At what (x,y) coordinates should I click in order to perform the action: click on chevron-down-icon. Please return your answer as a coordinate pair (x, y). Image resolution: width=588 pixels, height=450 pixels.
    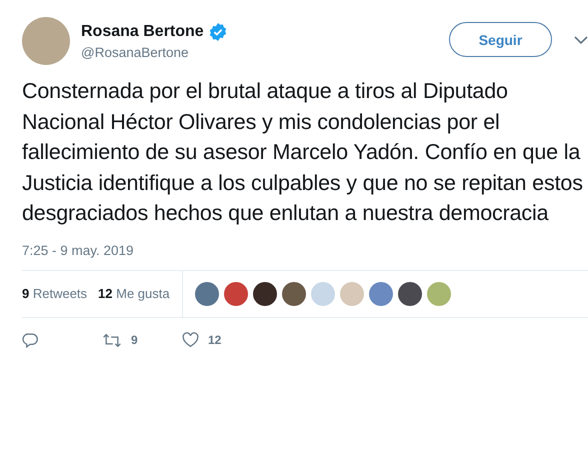
    Looking at the image, I should click on (581, 40).